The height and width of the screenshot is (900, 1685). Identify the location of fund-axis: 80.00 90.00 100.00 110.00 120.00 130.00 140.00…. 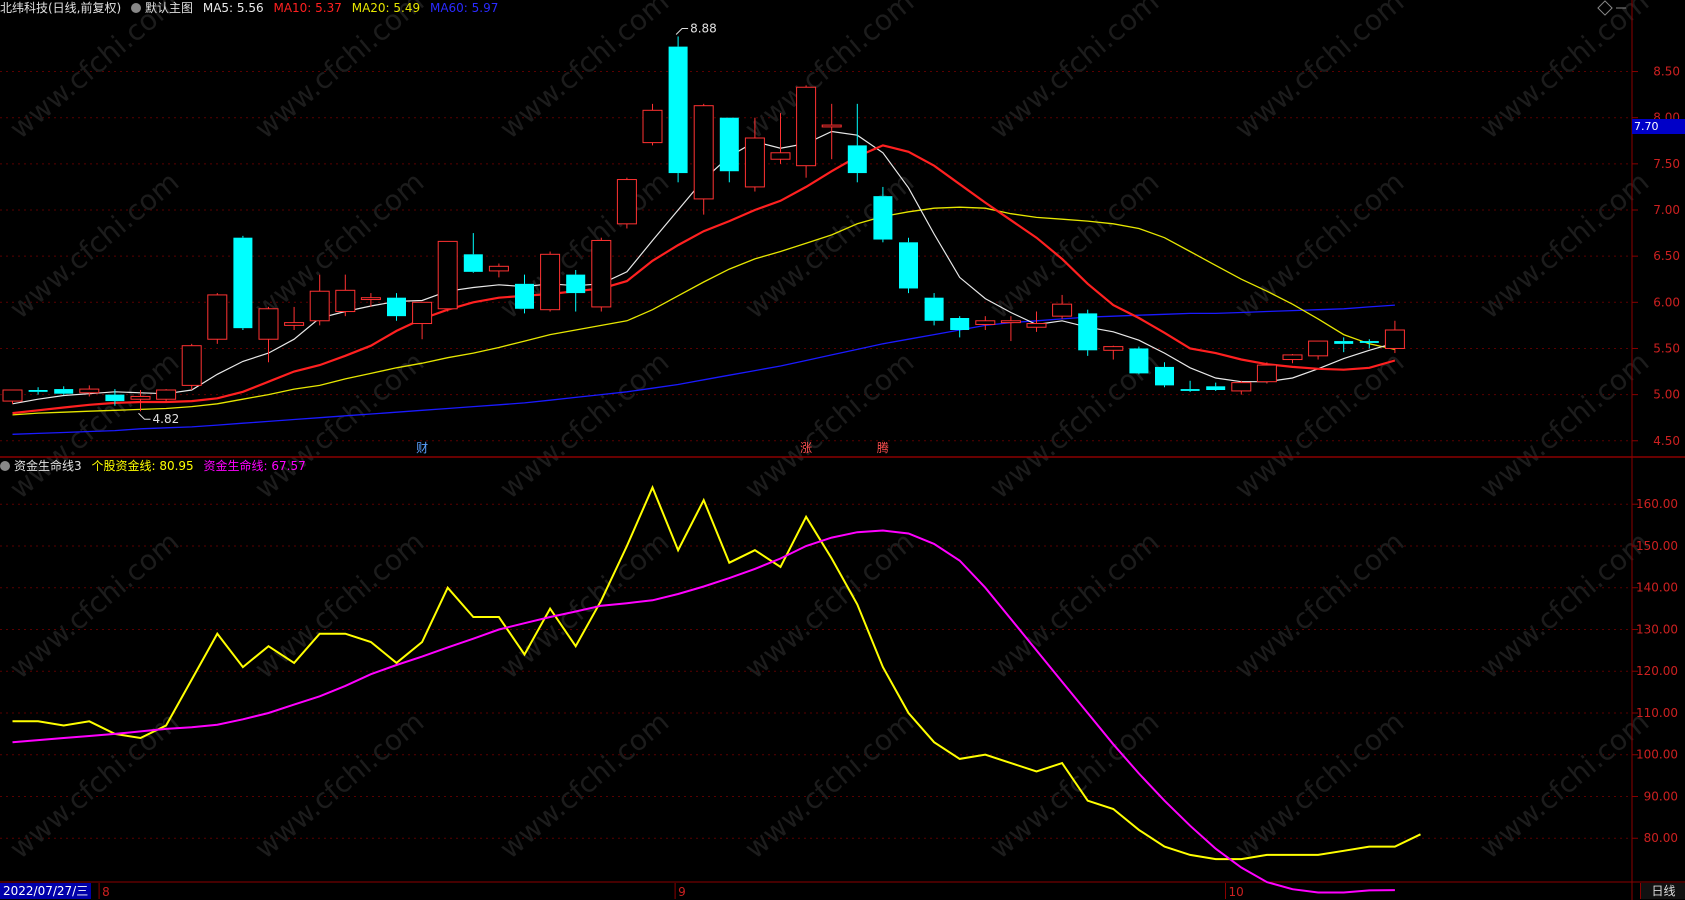
(1655, 671).